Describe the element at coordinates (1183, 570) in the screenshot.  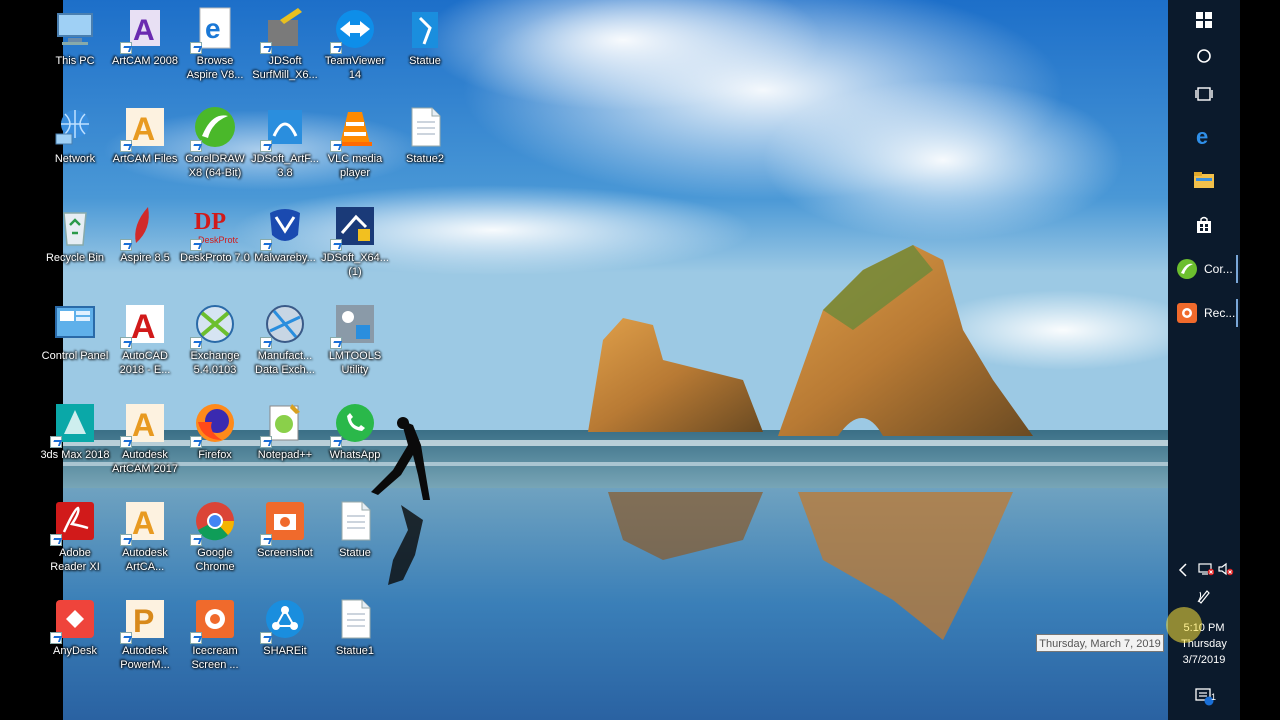
I see `chevron-left-icon` at that location.